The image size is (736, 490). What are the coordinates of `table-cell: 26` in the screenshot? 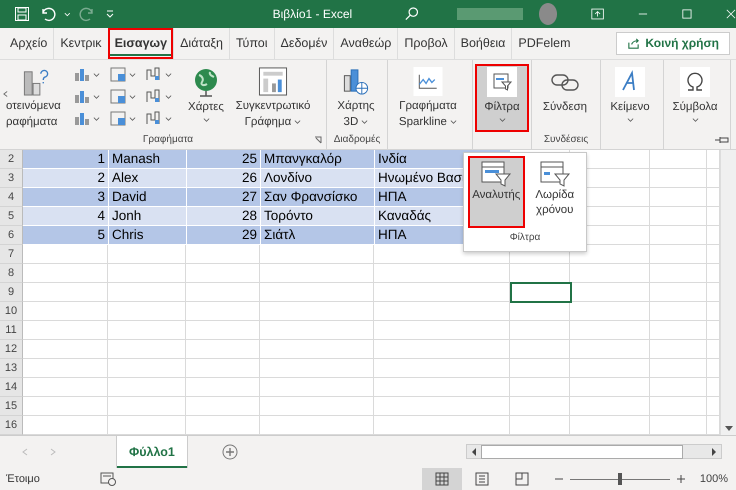 It's located at (224, 178).